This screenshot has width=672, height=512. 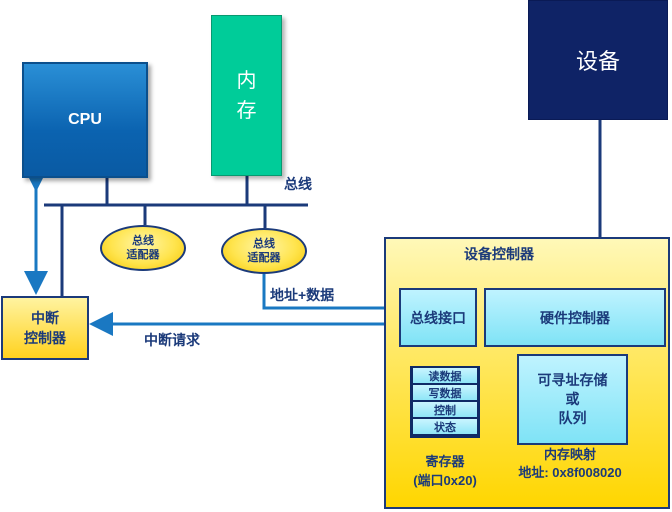 I want to click on cpu-box: CPU, so click(x=85, y=120).